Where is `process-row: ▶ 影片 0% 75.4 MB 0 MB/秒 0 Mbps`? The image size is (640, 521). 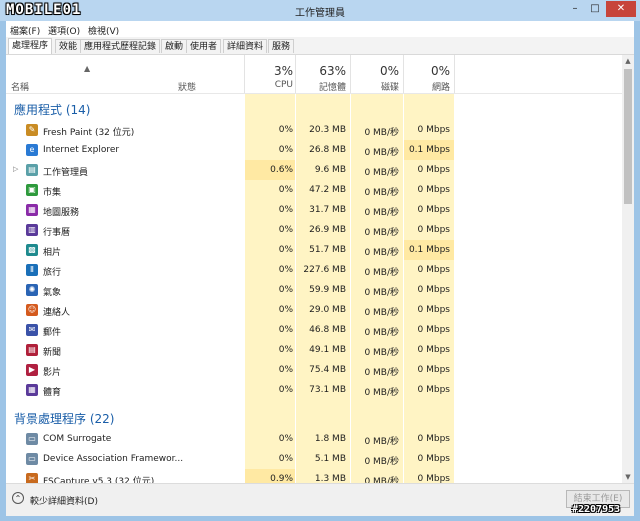
process-row: ▶ 影片 0% 75.4 MB 0 MB/秒 0 Mbps is located at coordinates (314, 370).